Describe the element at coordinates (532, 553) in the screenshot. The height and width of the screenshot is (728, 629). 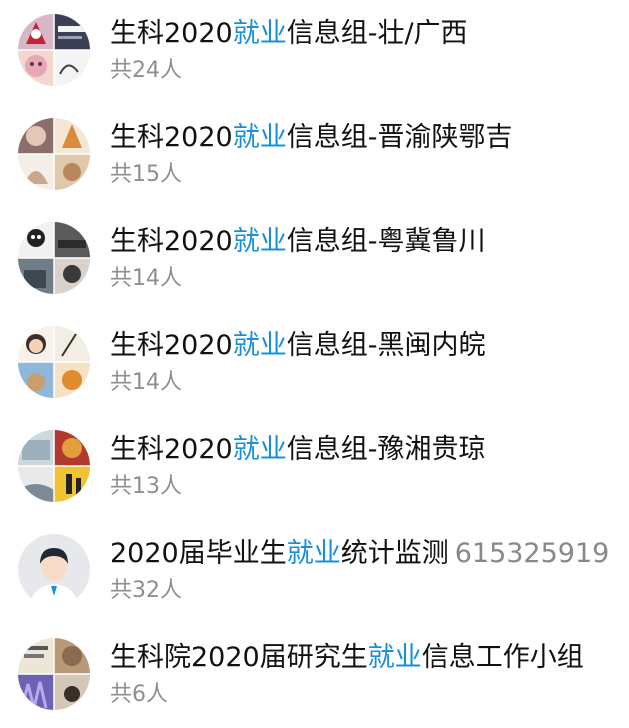
I see `group-number: 615325919` at that location.